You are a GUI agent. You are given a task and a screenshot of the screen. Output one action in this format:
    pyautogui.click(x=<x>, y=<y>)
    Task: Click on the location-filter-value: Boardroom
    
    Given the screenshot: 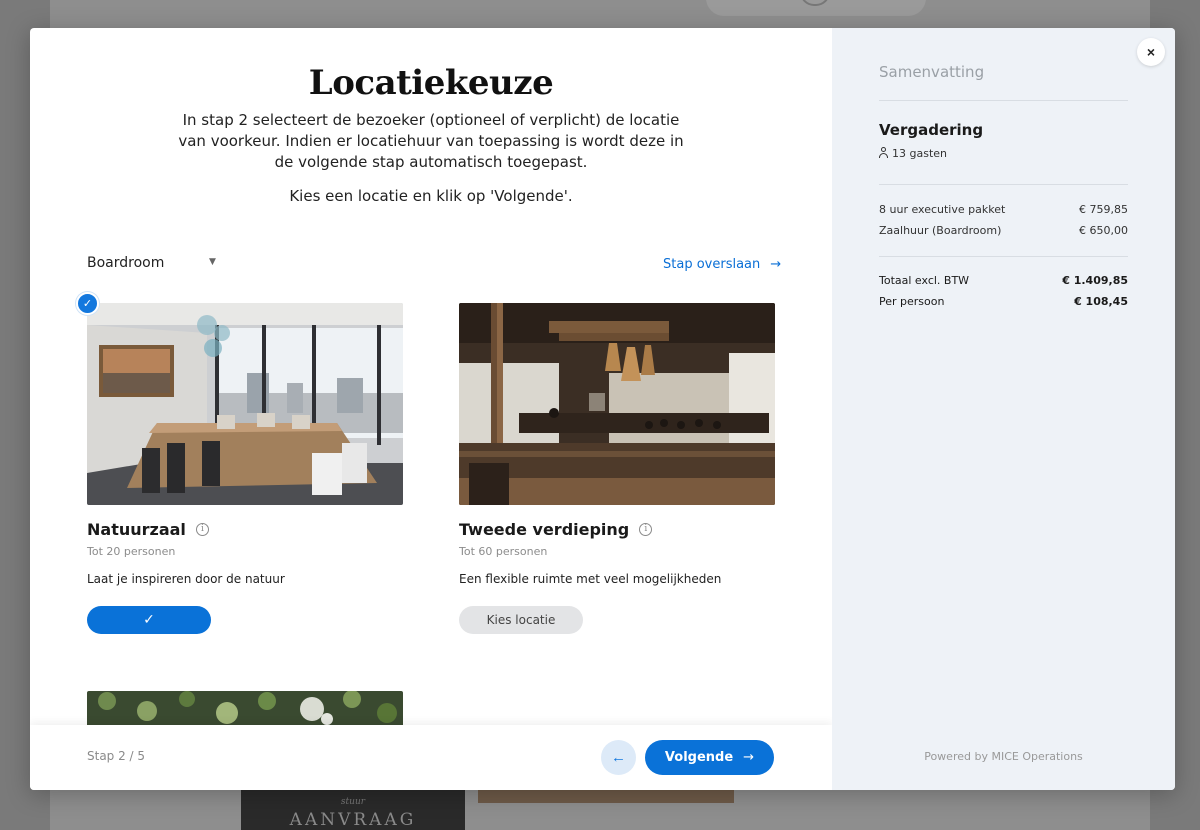 What is the action you would take?
    pyautogui.click(x=126, y=263)
    